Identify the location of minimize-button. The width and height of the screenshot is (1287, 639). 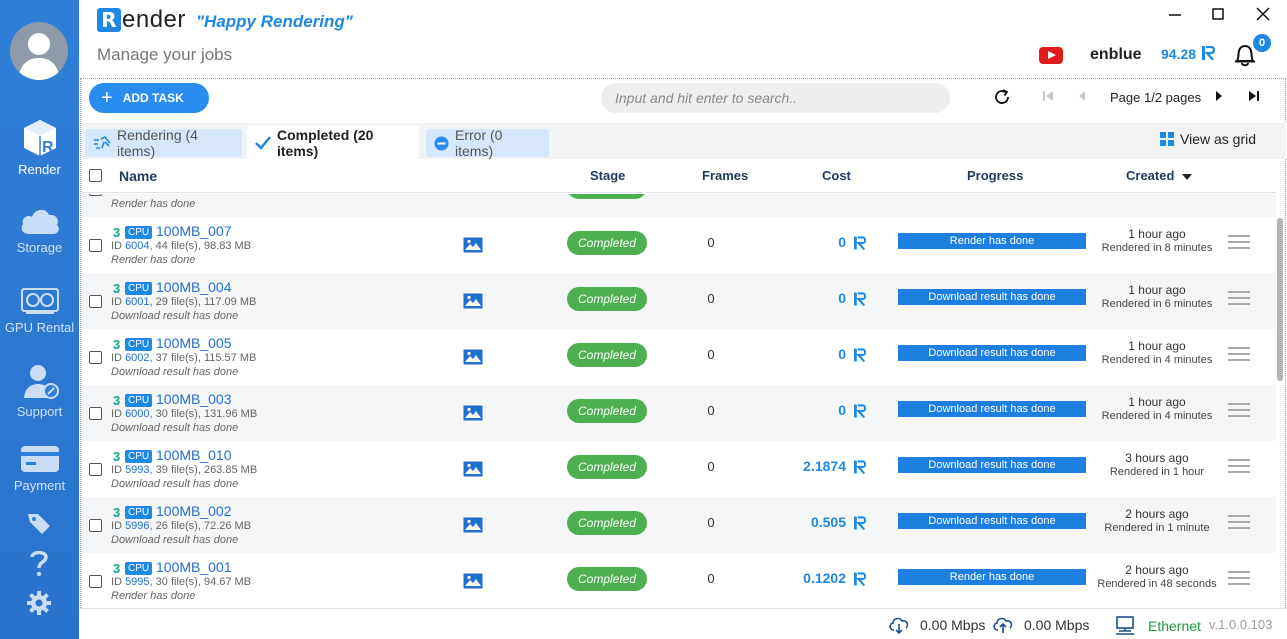
(1175, 15).